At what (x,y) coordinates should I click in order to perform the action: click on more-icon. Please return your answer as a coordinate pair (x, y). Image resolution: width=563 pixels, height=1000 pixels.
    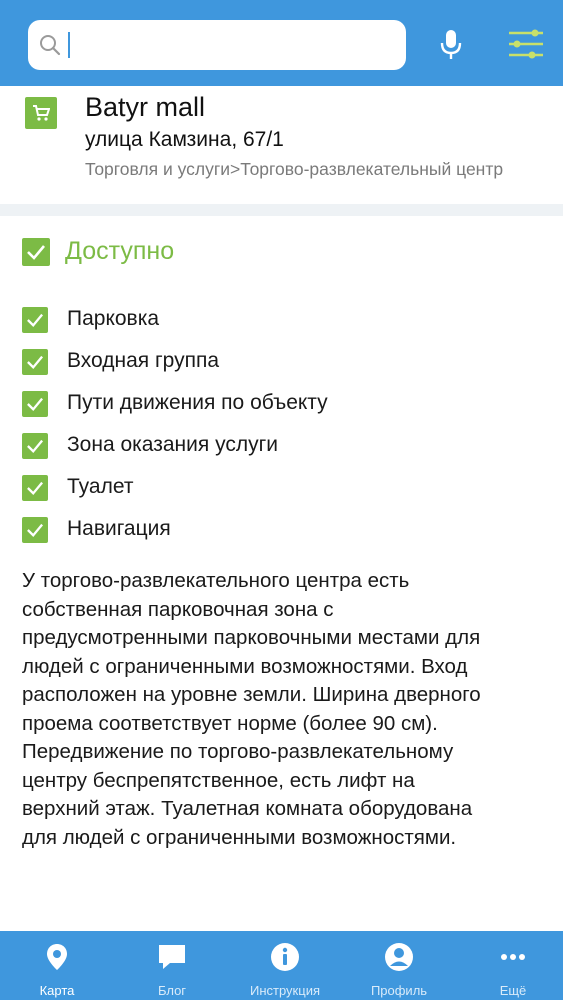
    Looking at the image, I should click on (513, 957).